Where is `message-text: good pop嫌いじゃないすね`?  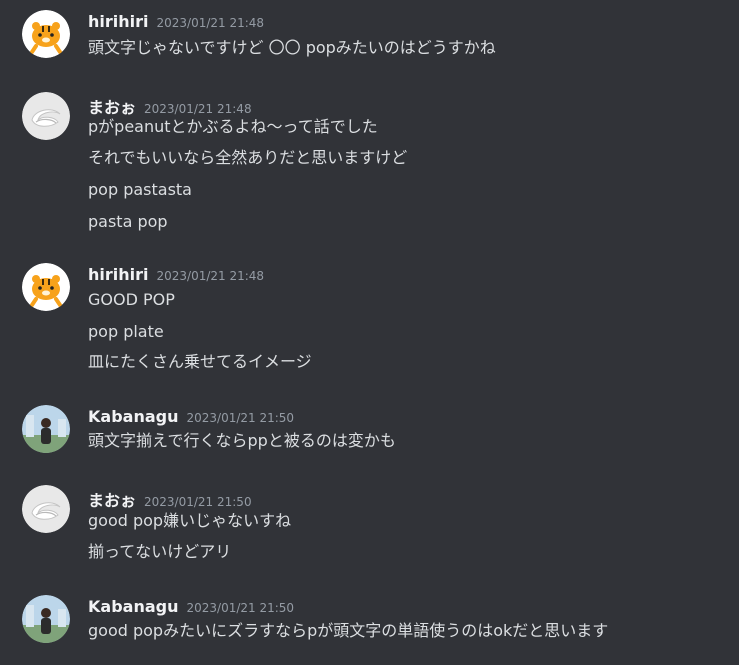 message-text: good pop嫌いじゃないすね is located at coordinates (190, 520).